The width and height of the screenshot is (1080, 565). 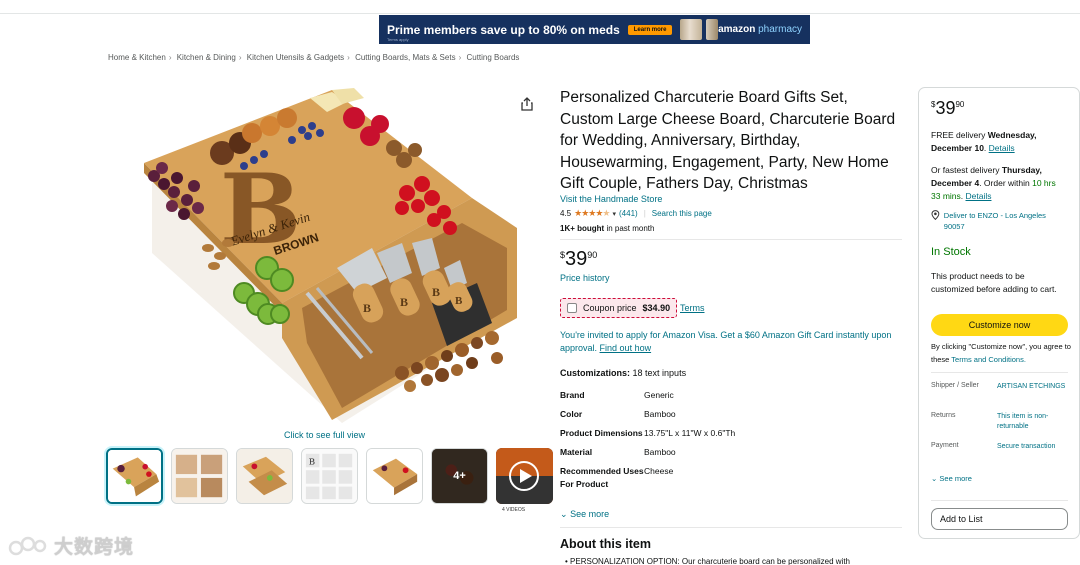 I want to click on deliver-to-location: Deliver to ENZO - Los Angeles 90057, so click(x=998, y=221).